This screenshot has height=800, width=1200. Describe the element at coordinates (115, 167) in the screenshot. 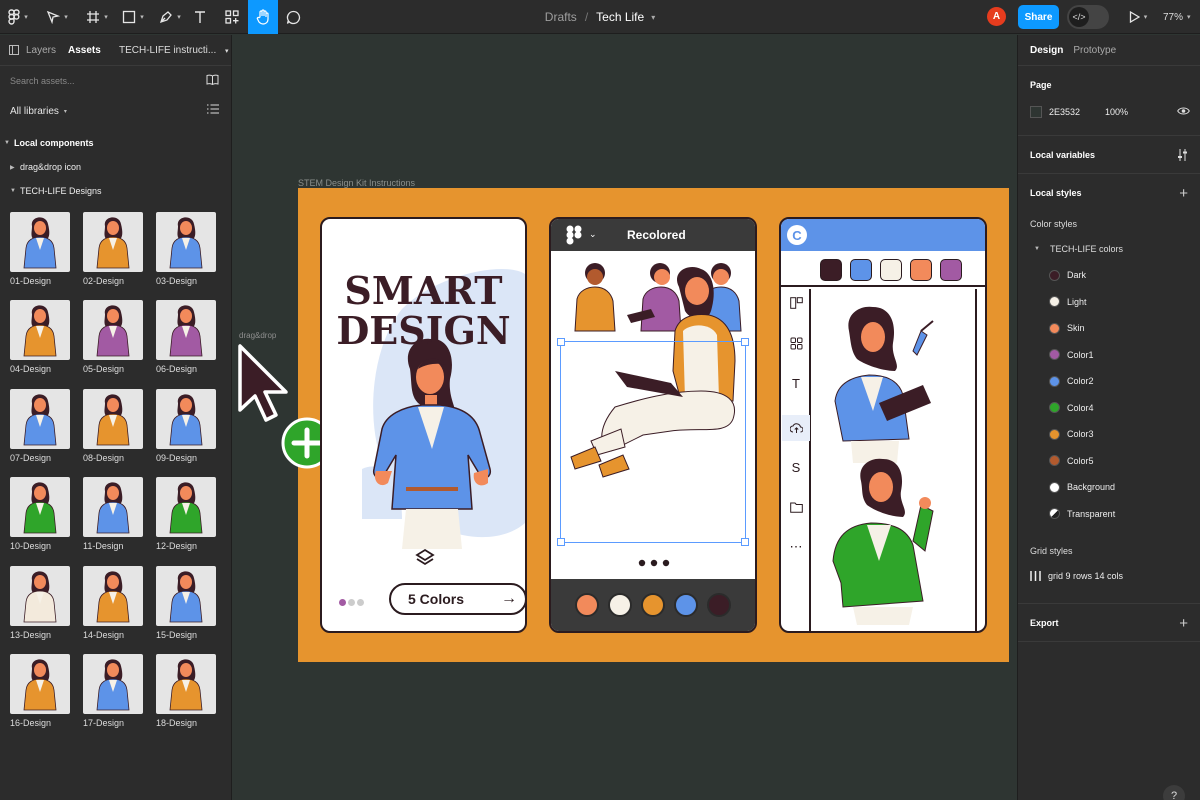

I see `drag-drop-group: ▶ drag&drop icon` at that location.